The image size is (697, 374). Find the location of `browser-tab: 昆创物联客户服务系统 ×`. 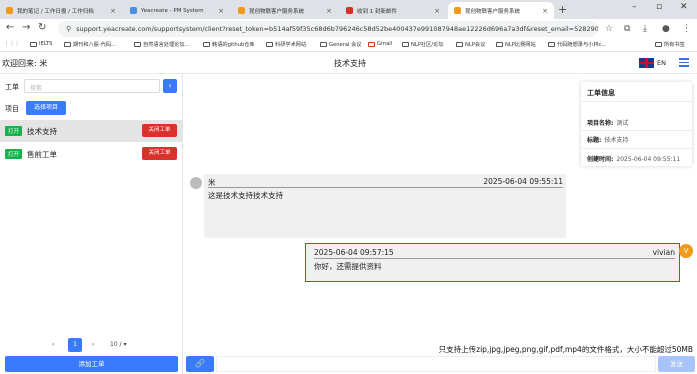

browser-tab: 昆创物联客户服务系统 × is located at coordinates (285, 10).